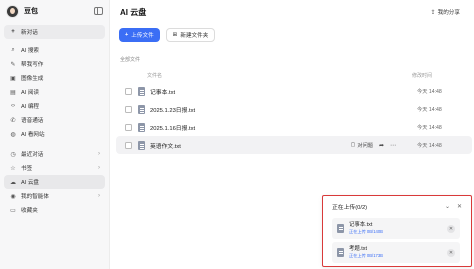 This screenshot has height=269, width=474. What do you see at coordinates (31, 11) in the screenshot?
I see `app-name: 豆包` at bounding box center [31, 11].